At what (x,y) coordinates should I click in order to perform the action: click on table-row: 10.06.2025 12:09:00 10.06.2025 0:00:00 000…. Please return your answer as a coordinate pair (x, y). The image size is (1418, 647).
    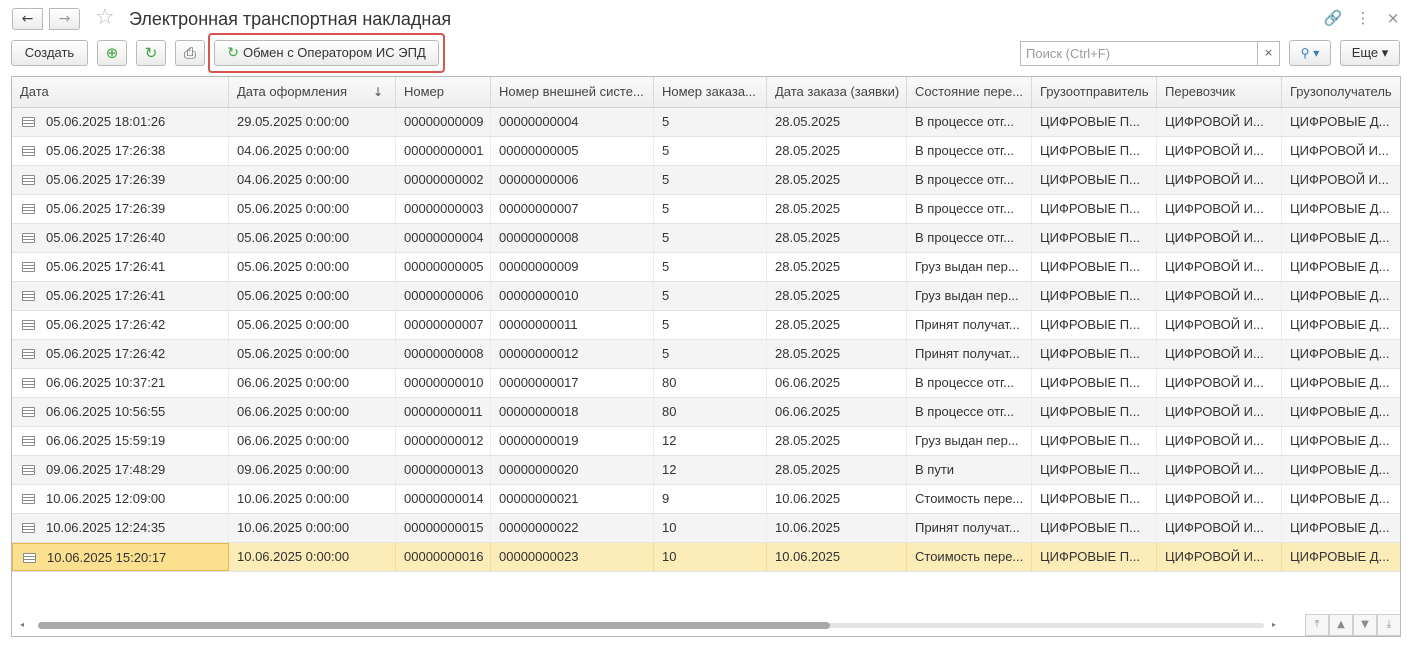
    Looking at the image, I should click on (706, 499).